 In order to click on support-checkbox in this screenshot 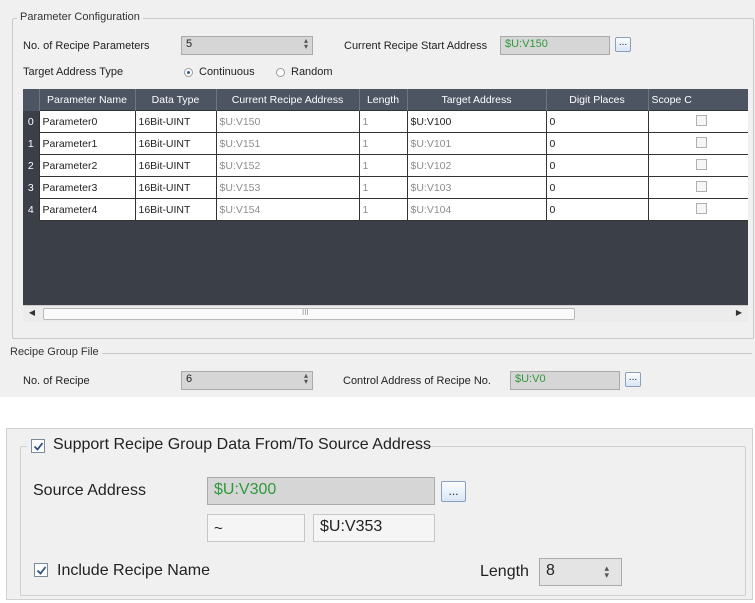, I will do `click(38, 446)`.